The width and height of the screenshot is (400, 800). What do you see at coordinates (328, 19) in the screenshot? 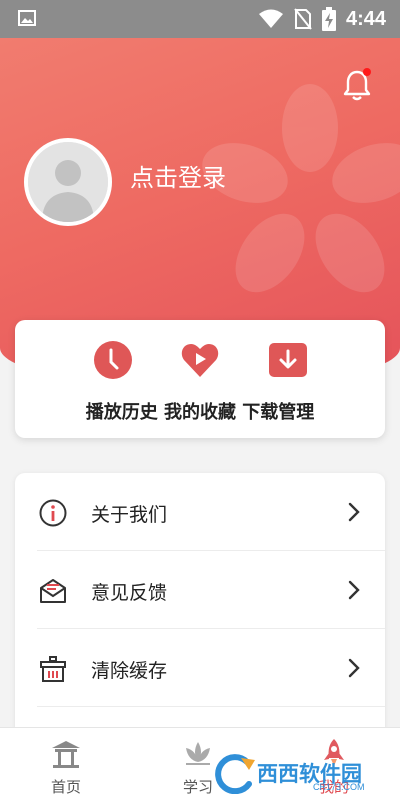
I see `battery-charging-icon` at bounding box center [328, 19].